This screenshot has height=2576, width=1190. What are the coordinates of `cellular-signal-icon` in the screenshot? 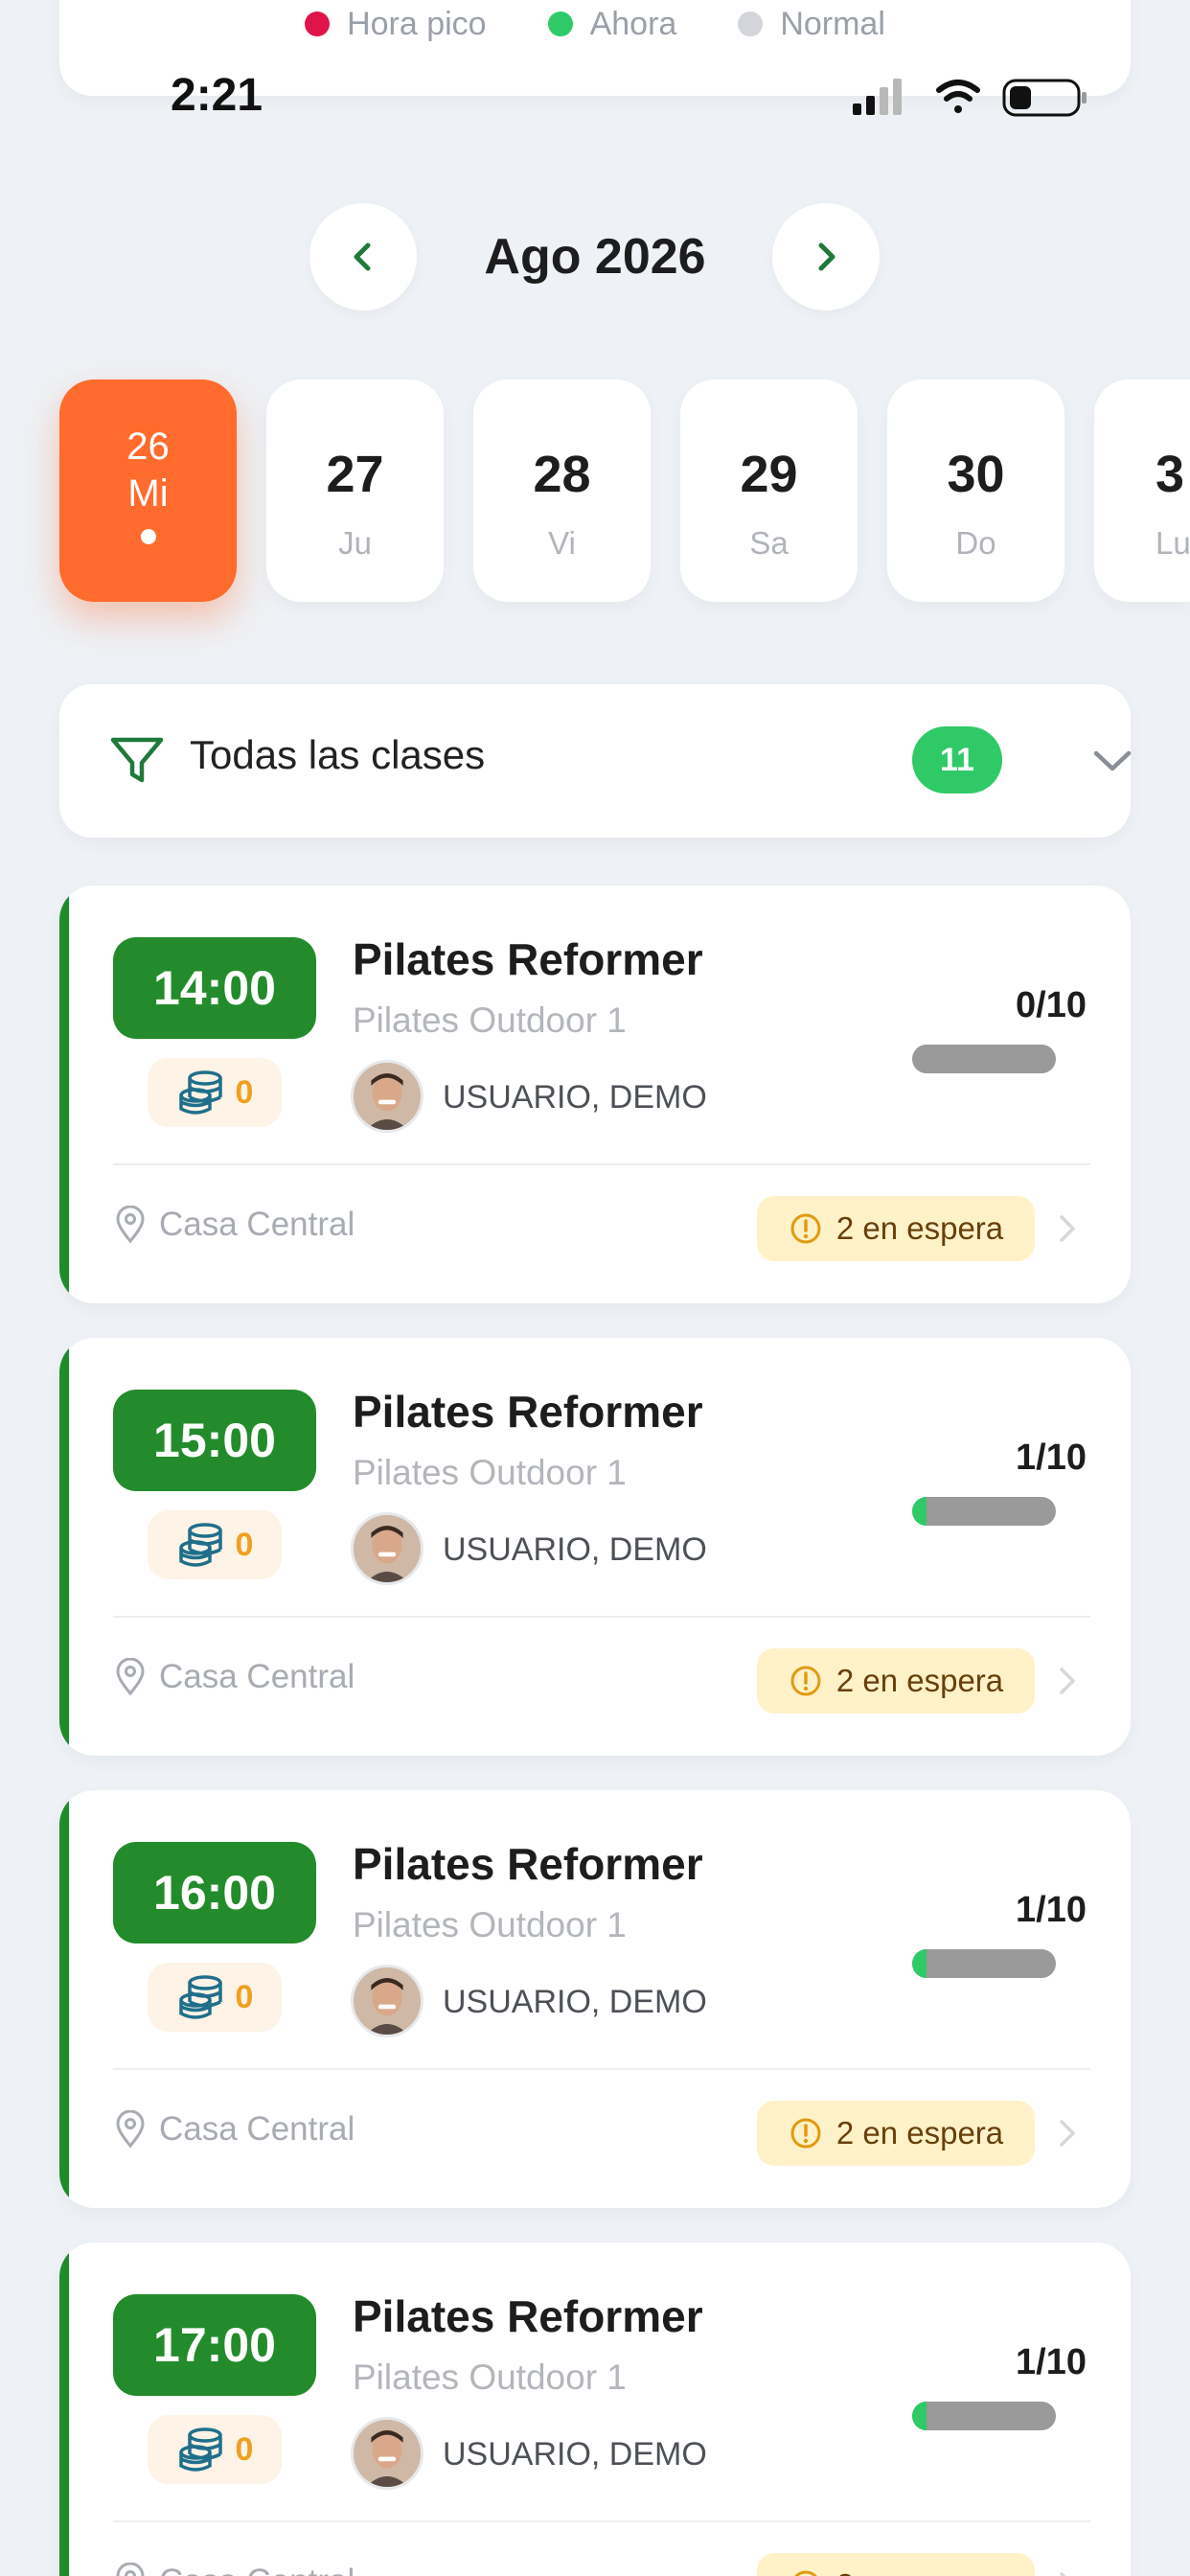 It's located at (878, 97).